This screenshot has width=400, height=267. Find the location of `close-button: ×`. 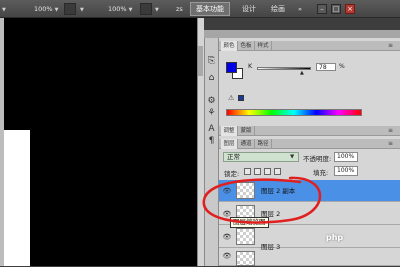

close-button: × is located at coordinates (350, 9).